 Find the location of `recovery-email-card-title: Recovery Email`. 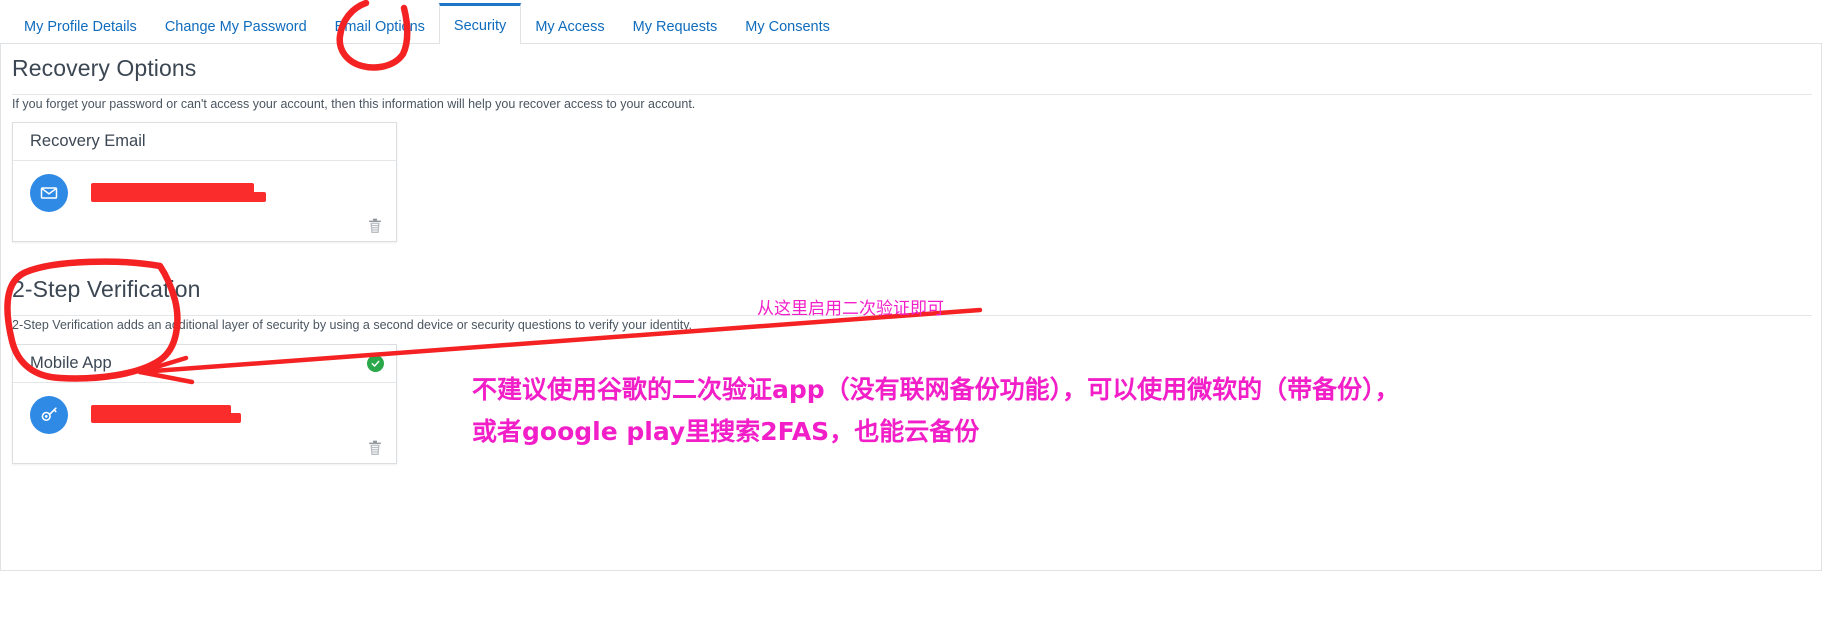

recovery-email-card-title: Recovery Email is located at coordinates (88, 141).